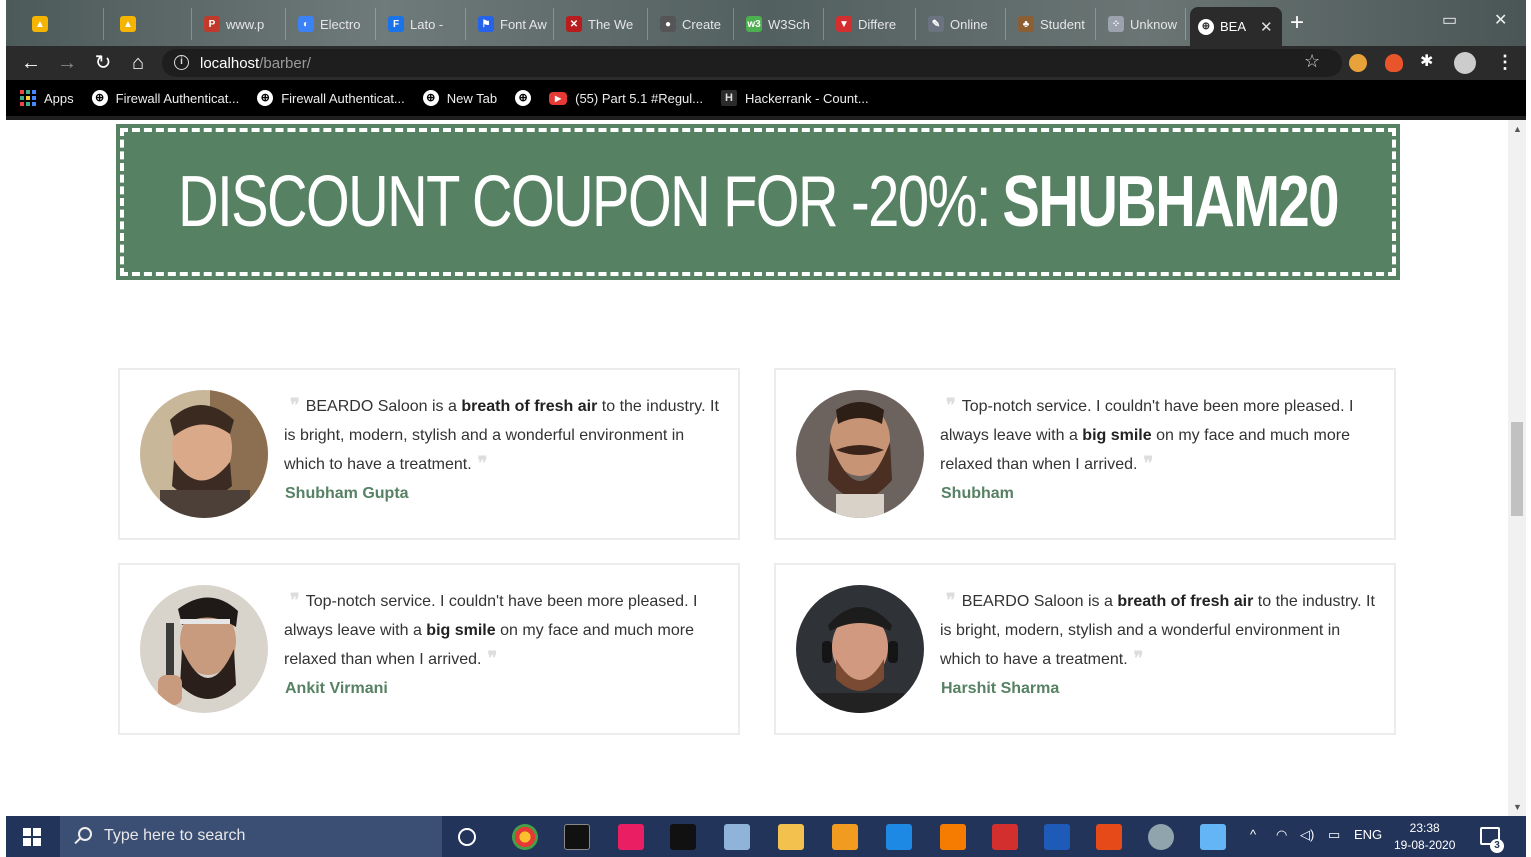 This screenshot has height=857, width=1531. Describe the element at coordinates (1334, 835) in the screenshot. I see `battery-icon: ▭` at that location.